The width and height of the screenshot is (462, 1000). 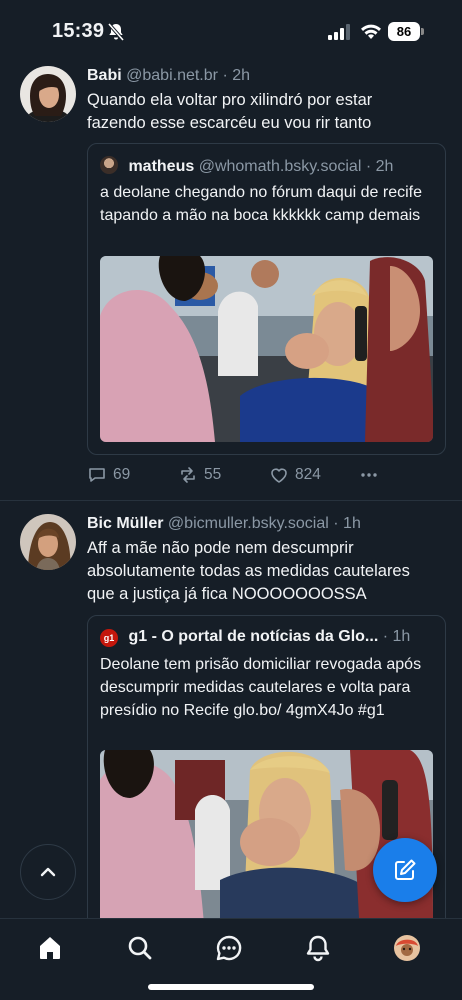 What do you see at coordinates (97, 475) in the screenshot?
I see `reply-icon` at bounding box center [97, 475].